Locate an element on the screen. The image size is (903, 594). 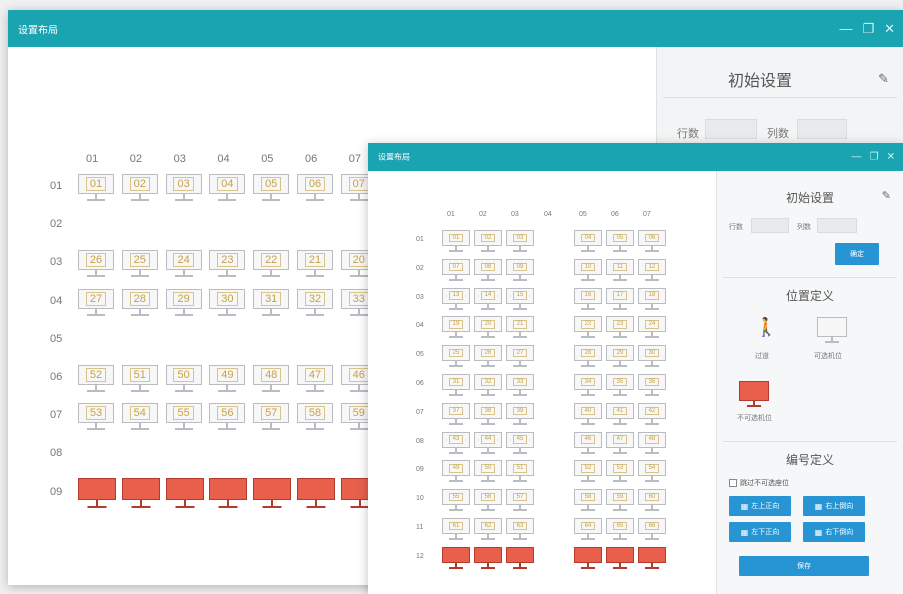
walking-person-icon: 🚶 is located at coordinates (766, 330).